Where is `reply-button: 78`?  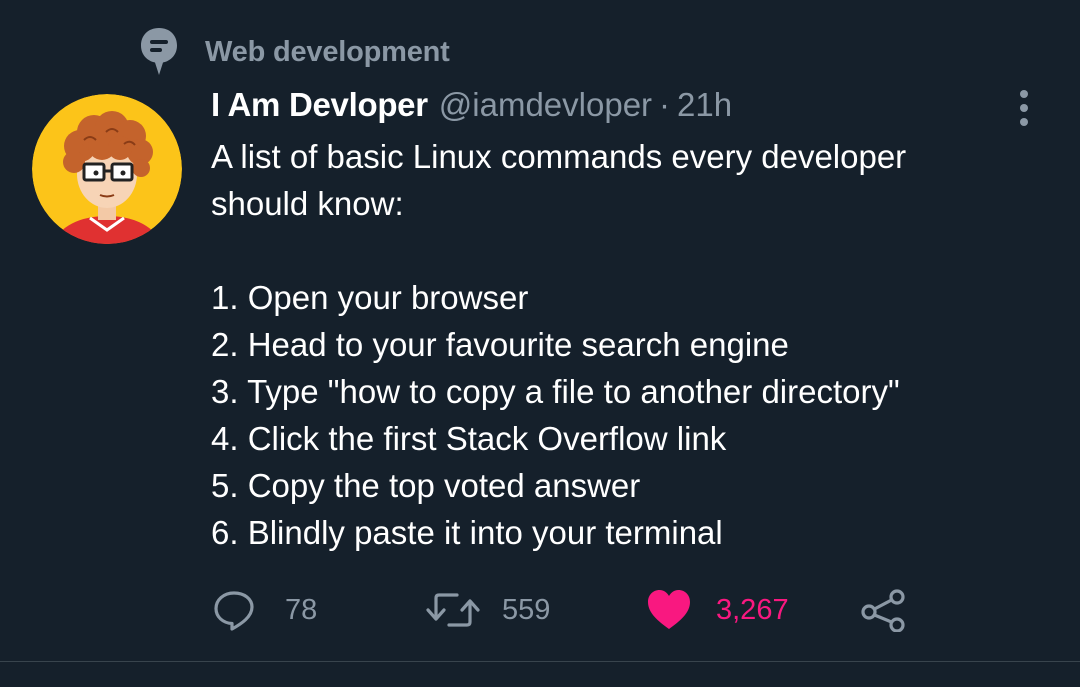 reply-button: 78 is located at coordinates (264, 610).